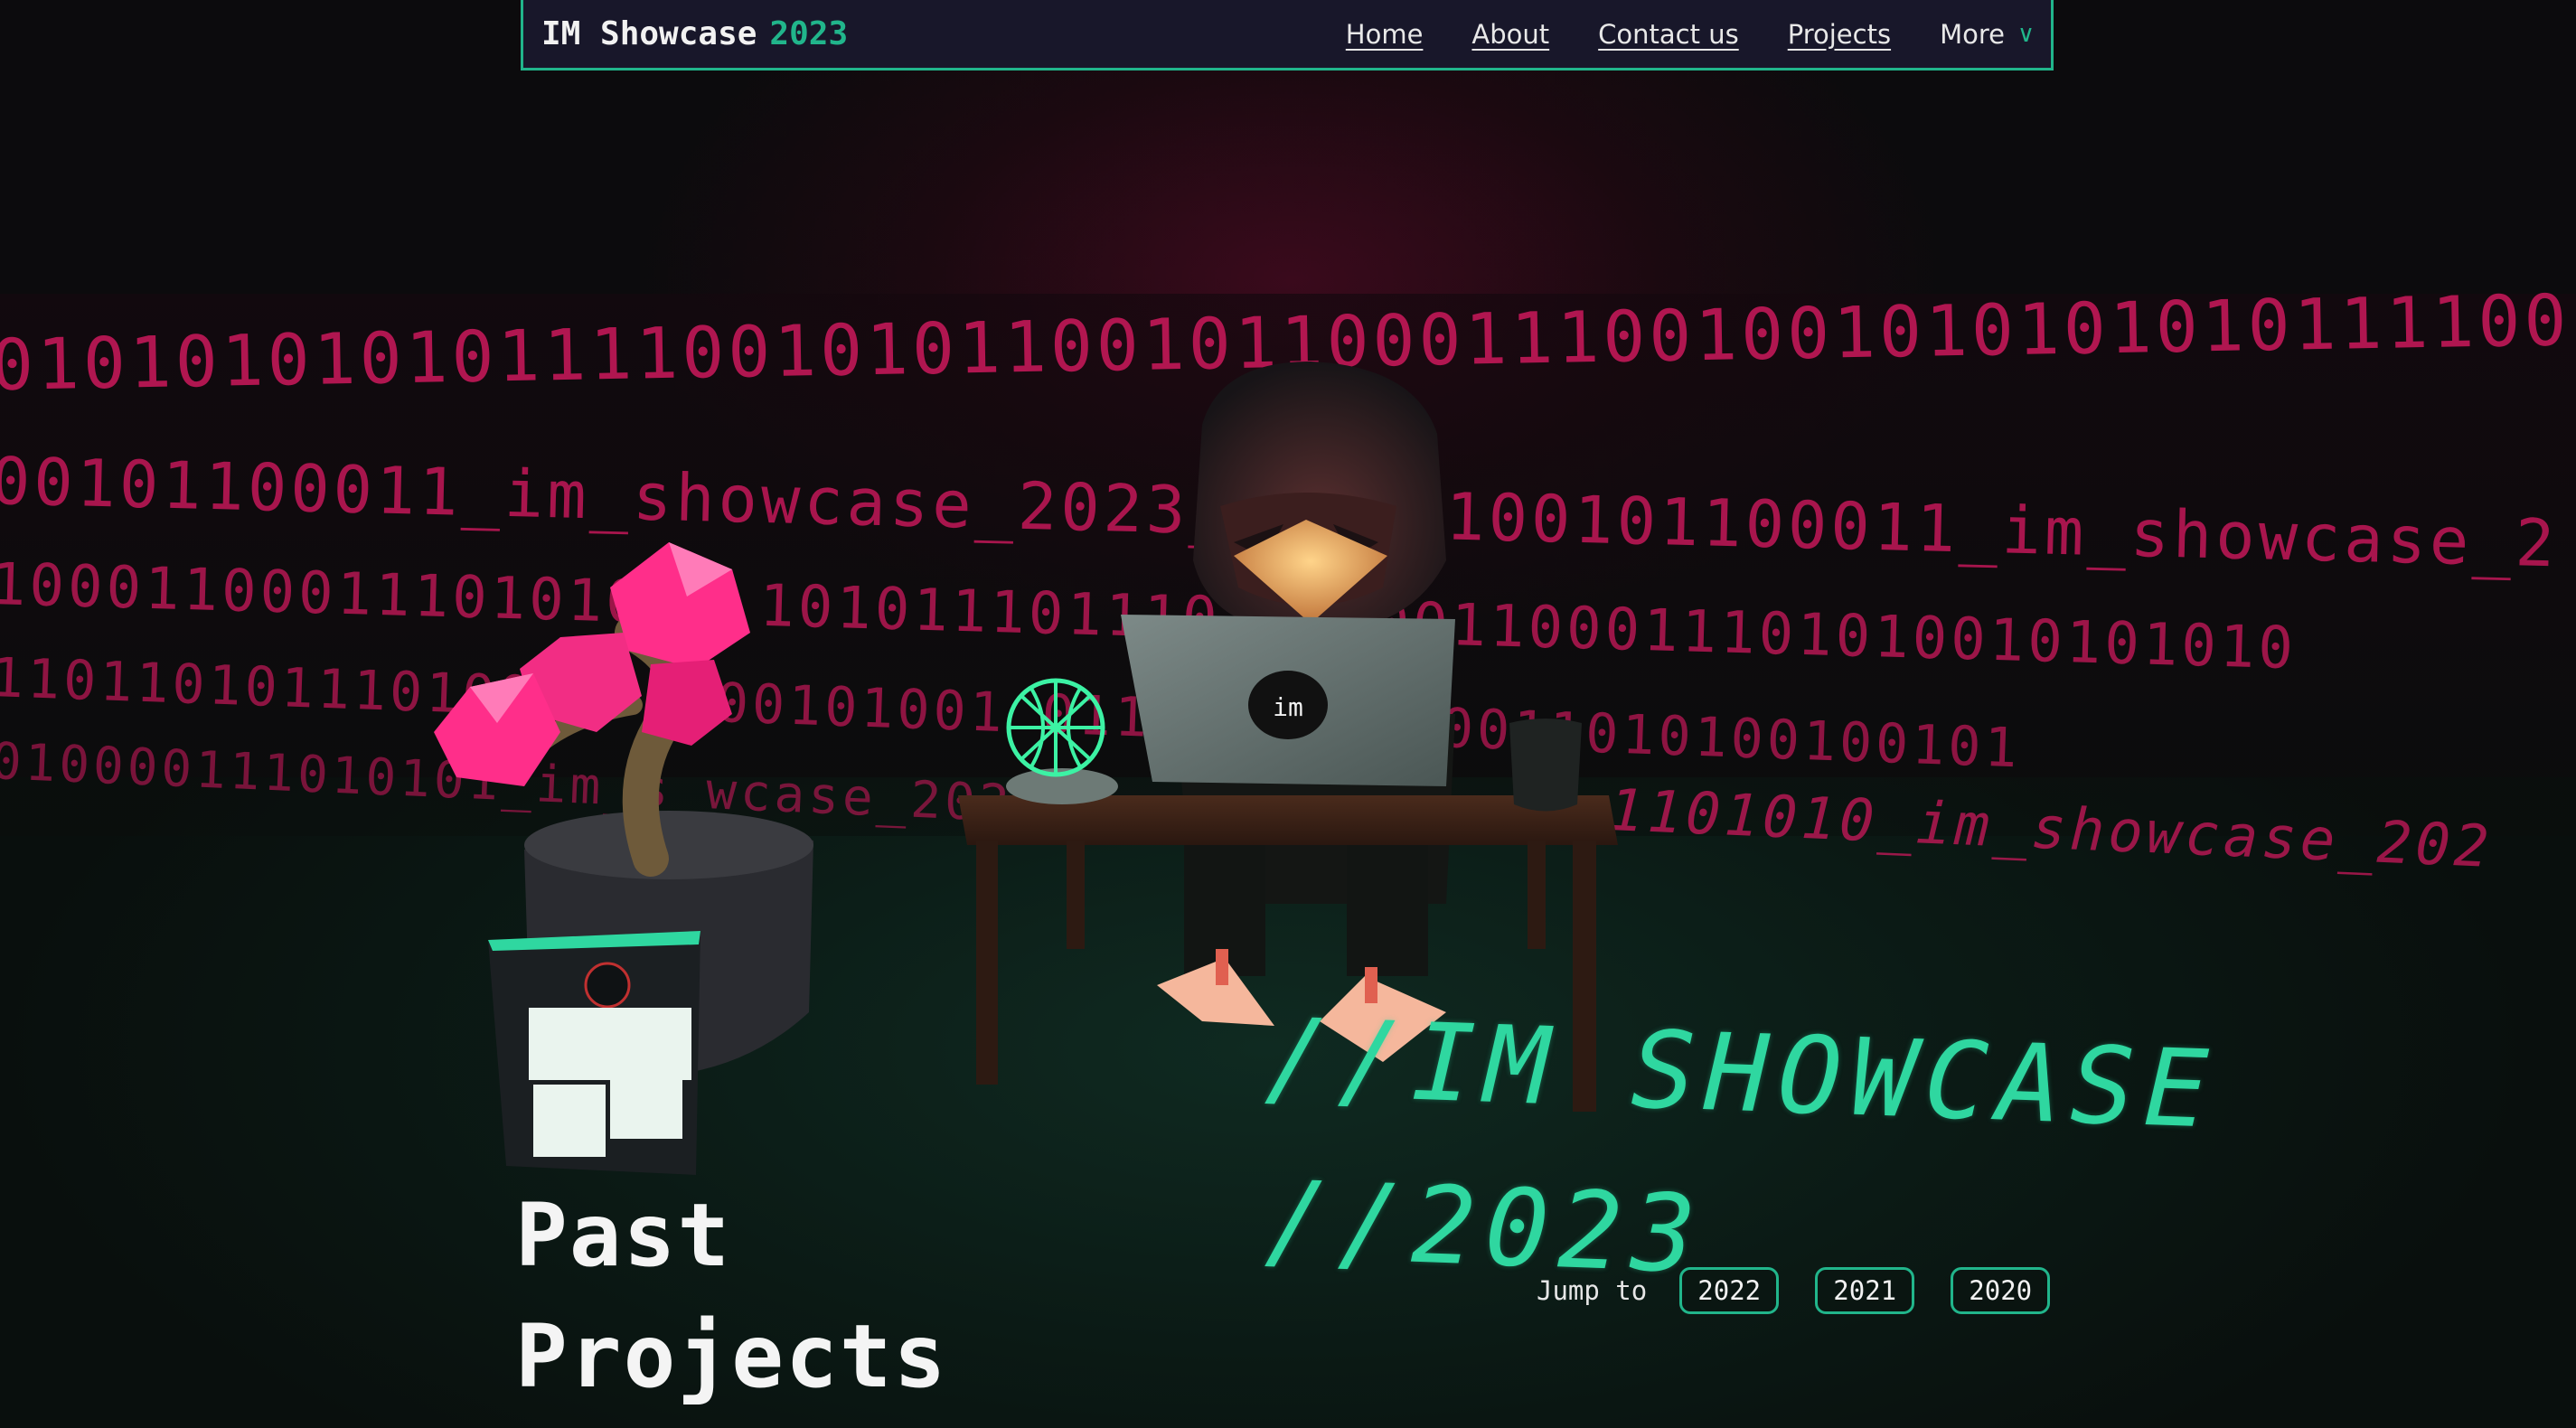  What do you see at coordinates (1546, 766) in the screenshot?
I see `mug` at bounding box center [1546, 766].